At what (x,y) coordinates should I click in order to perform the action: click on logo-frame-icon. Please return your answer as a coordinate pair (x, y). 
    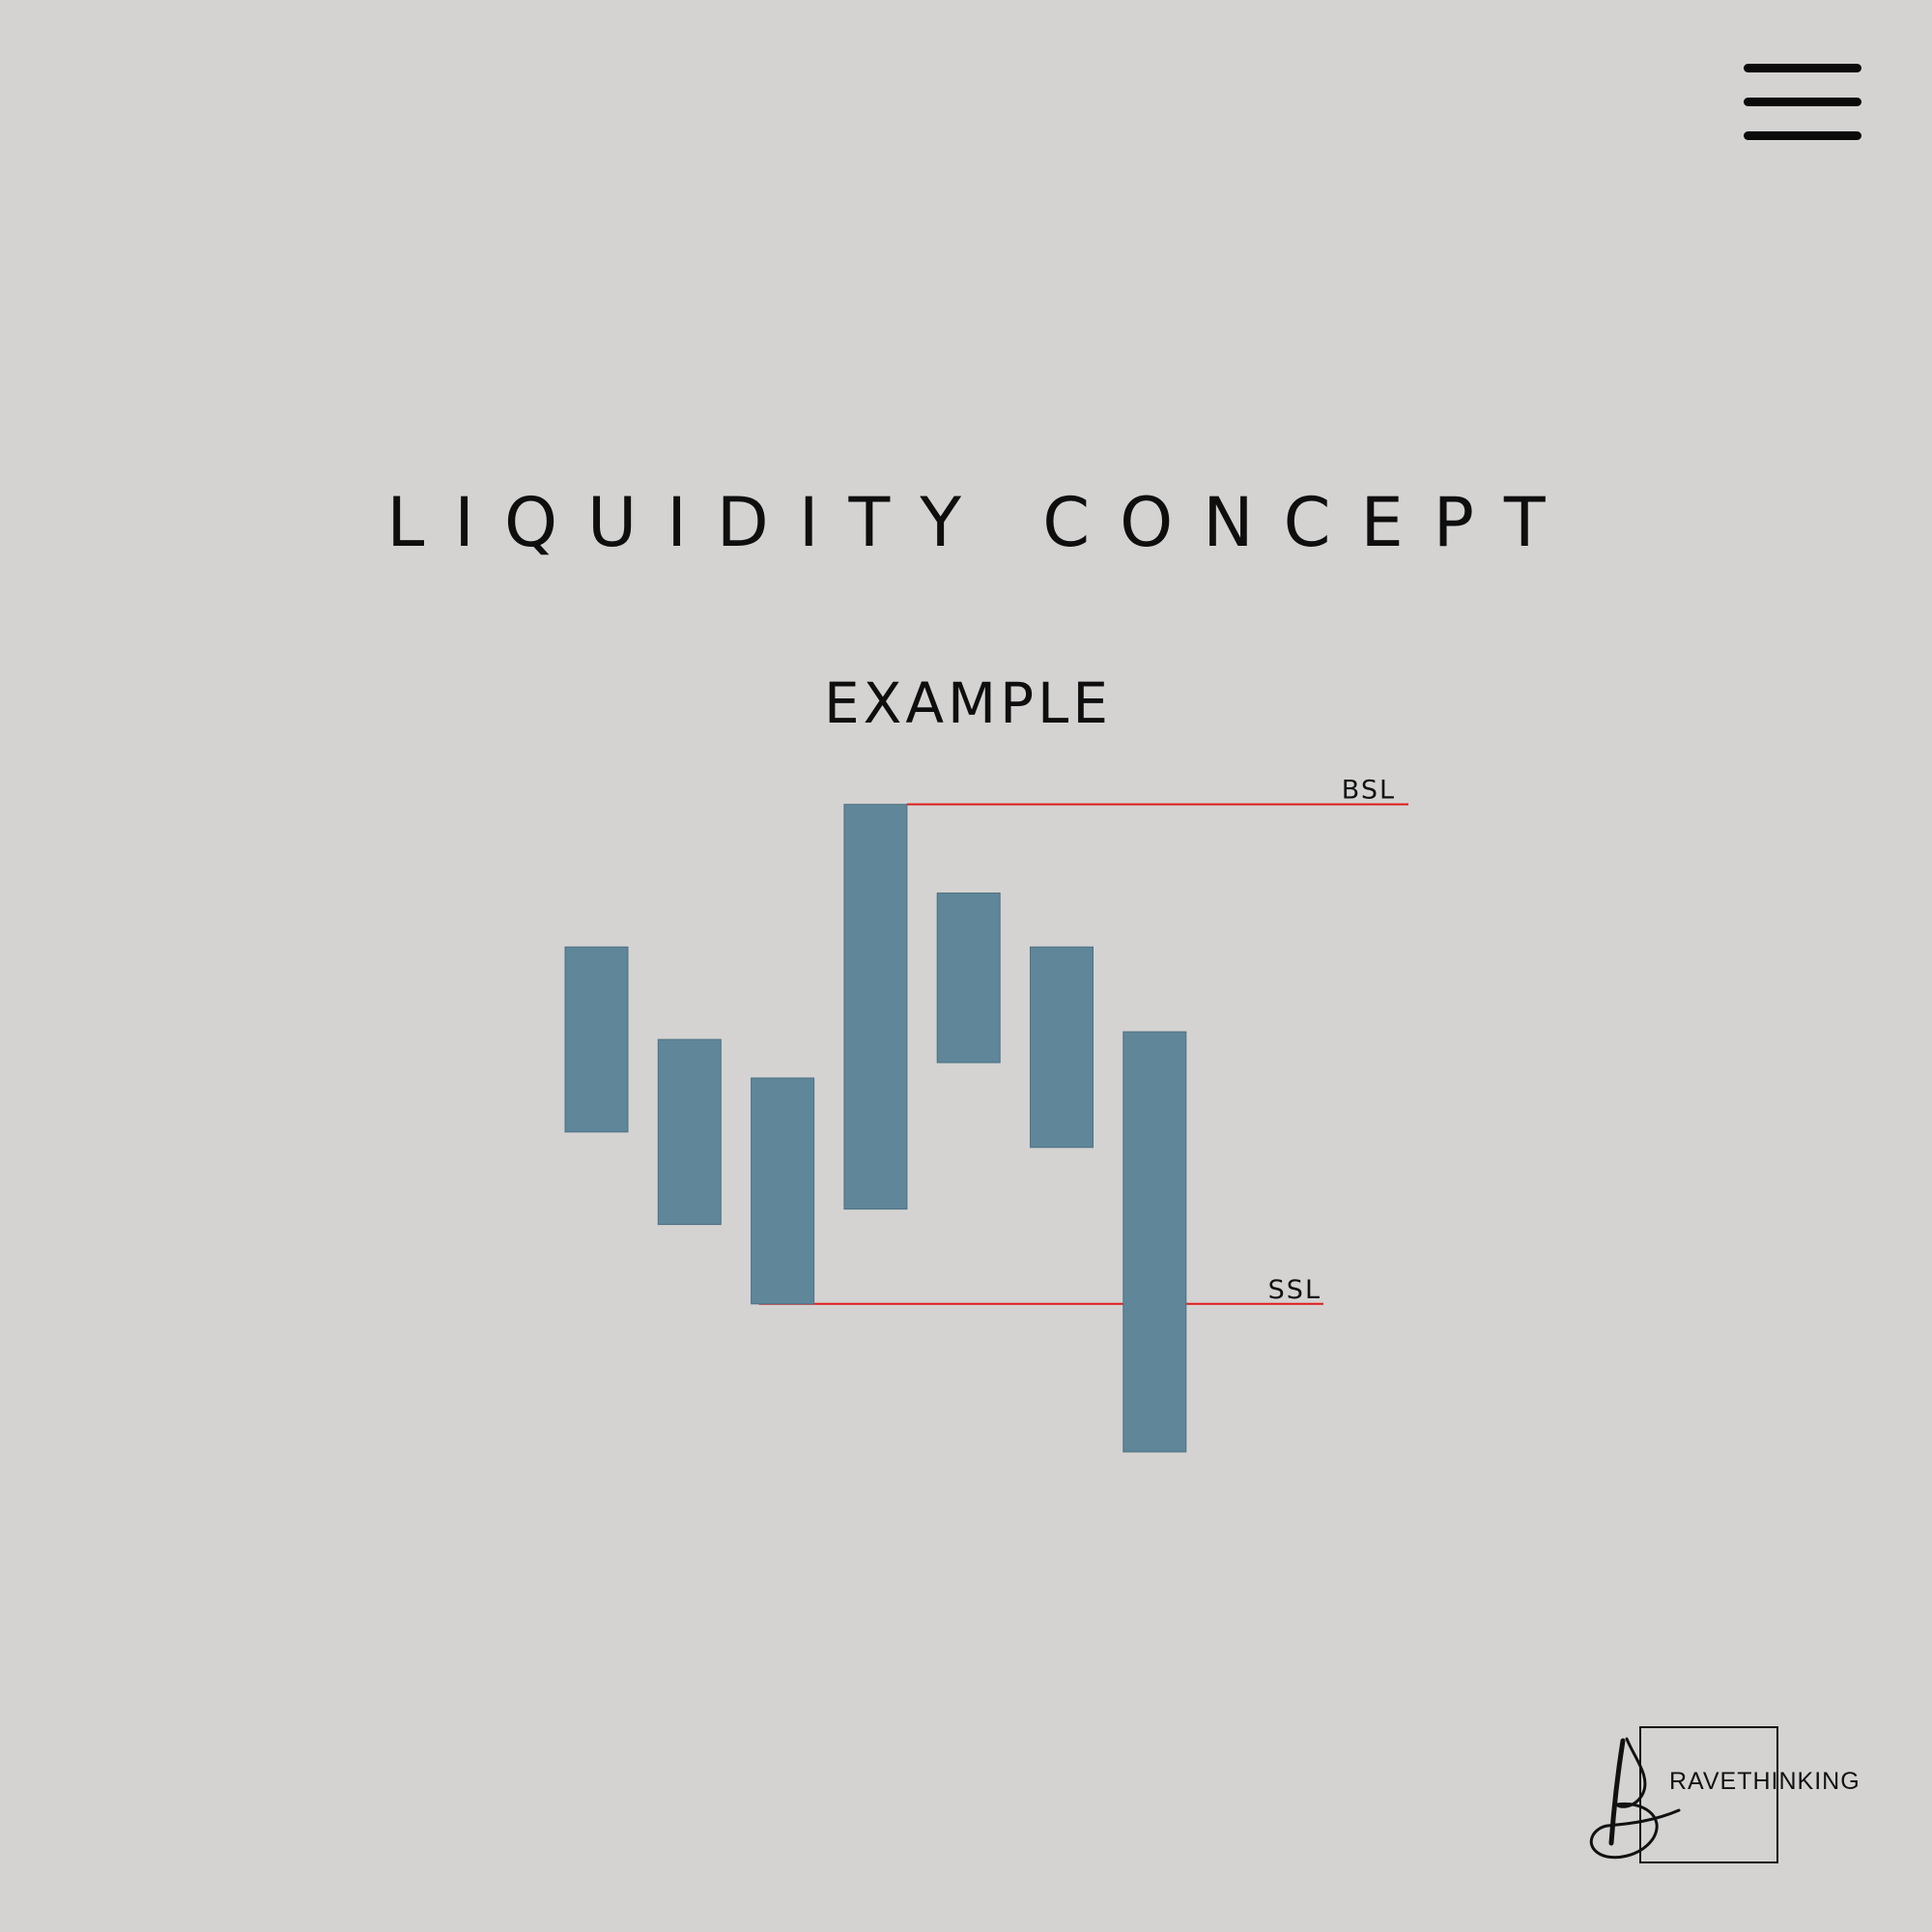
    Looking at the image, I should click on (1683, 1794).